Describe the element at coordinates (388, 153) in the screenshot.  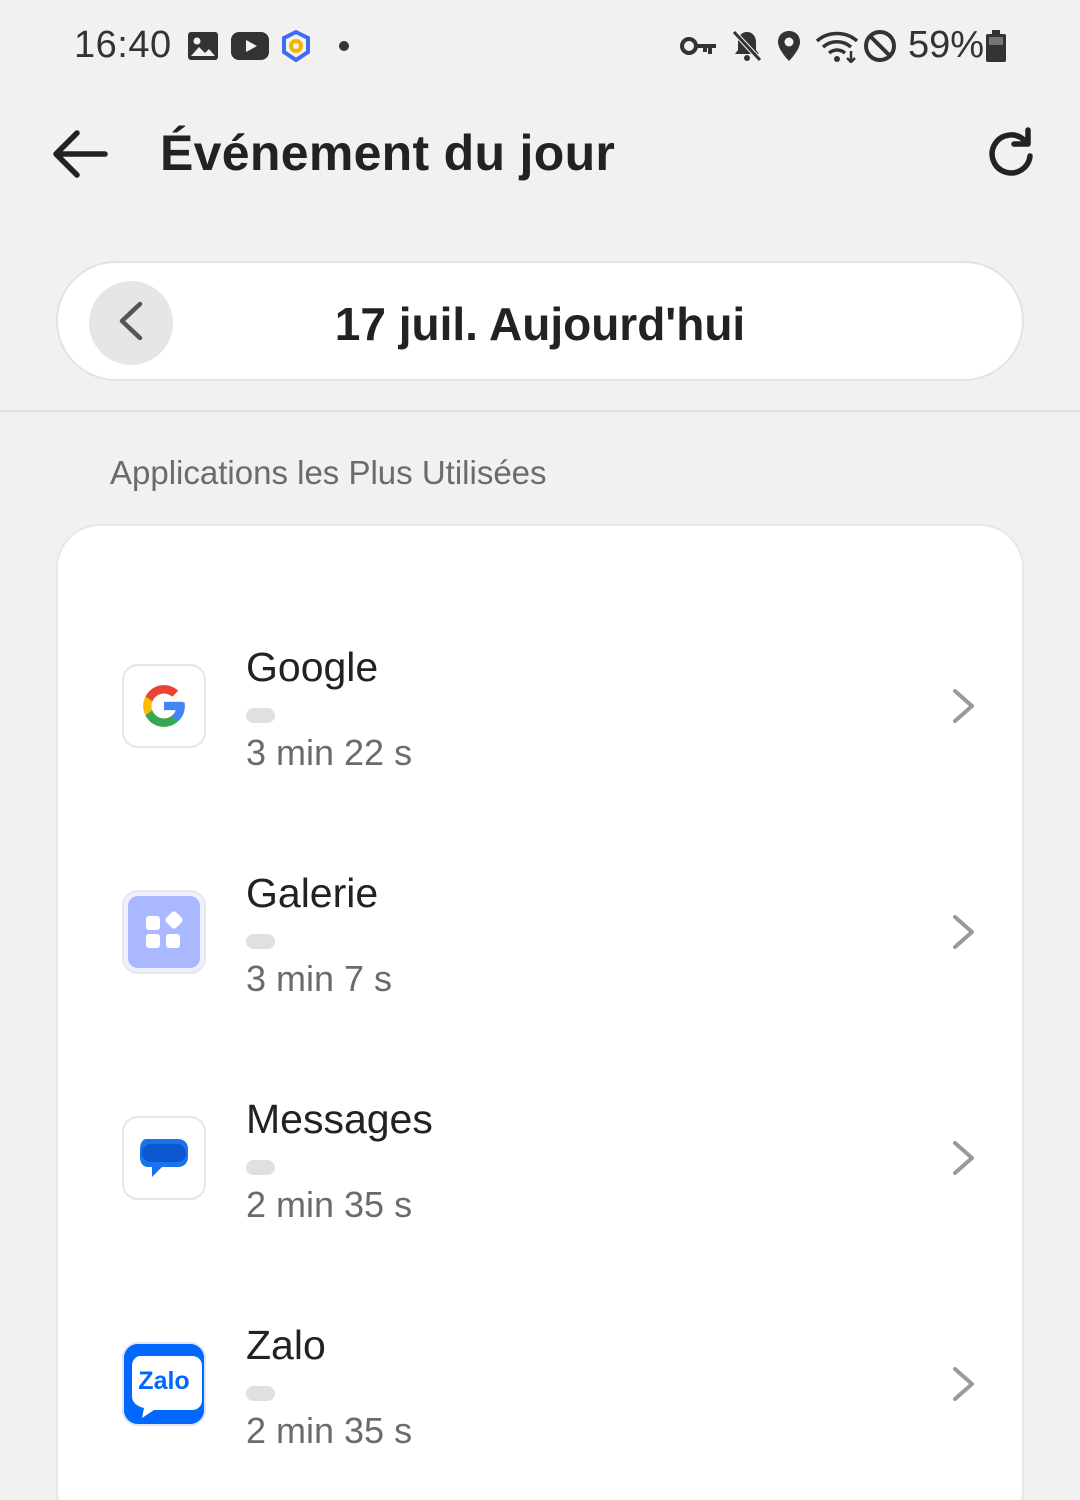
I see `page-title: Événement du jour` at that location.